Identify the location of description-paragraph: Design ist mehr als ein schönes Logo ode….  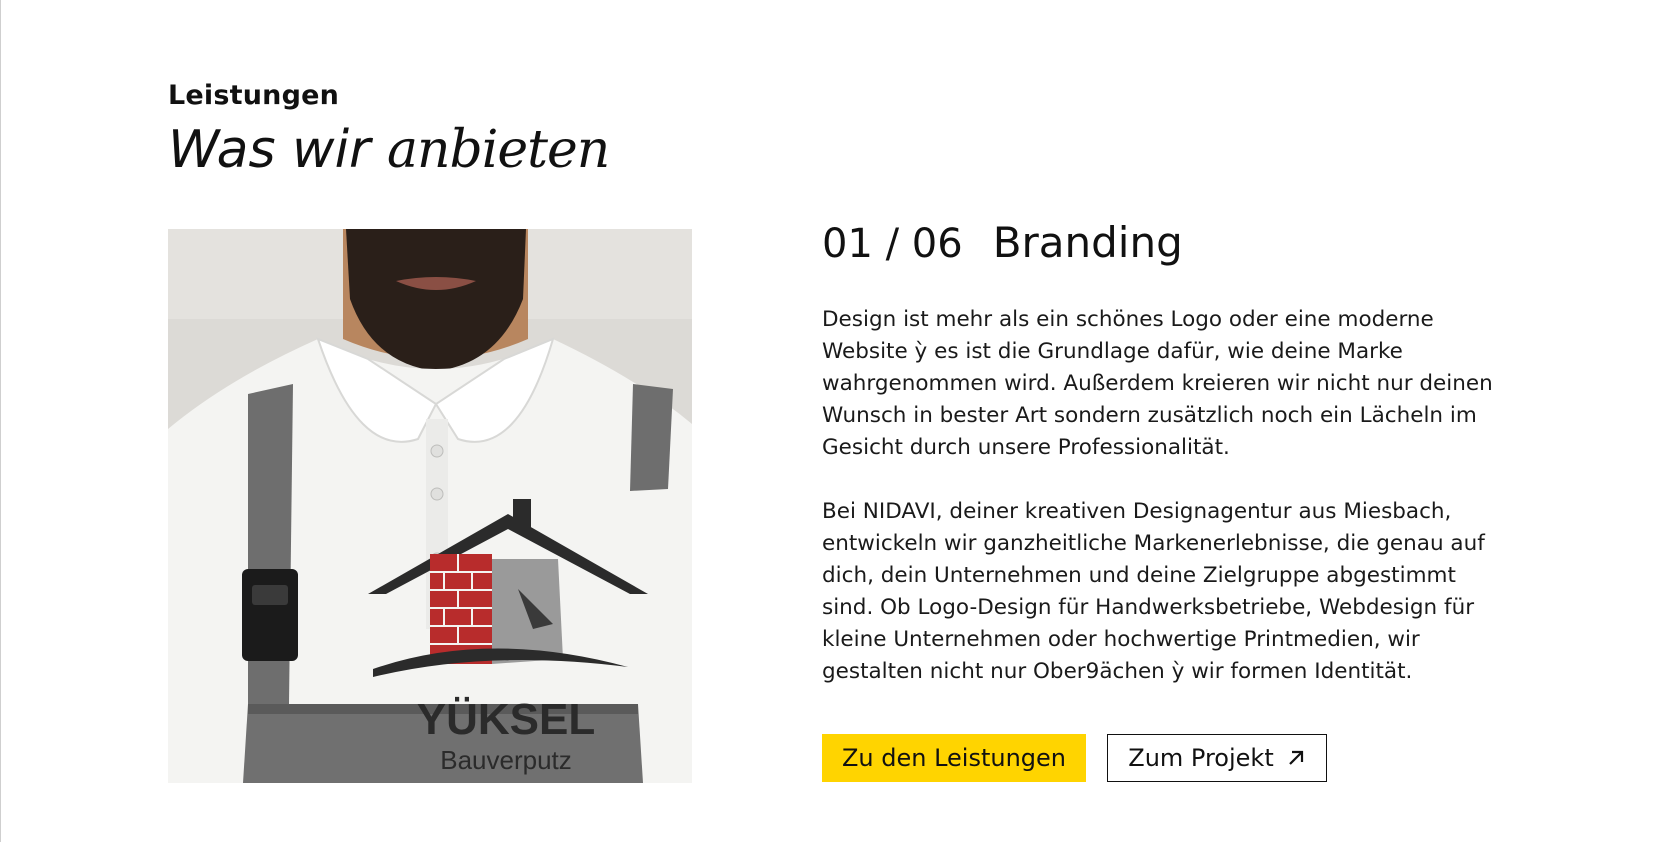
(1157, 383).